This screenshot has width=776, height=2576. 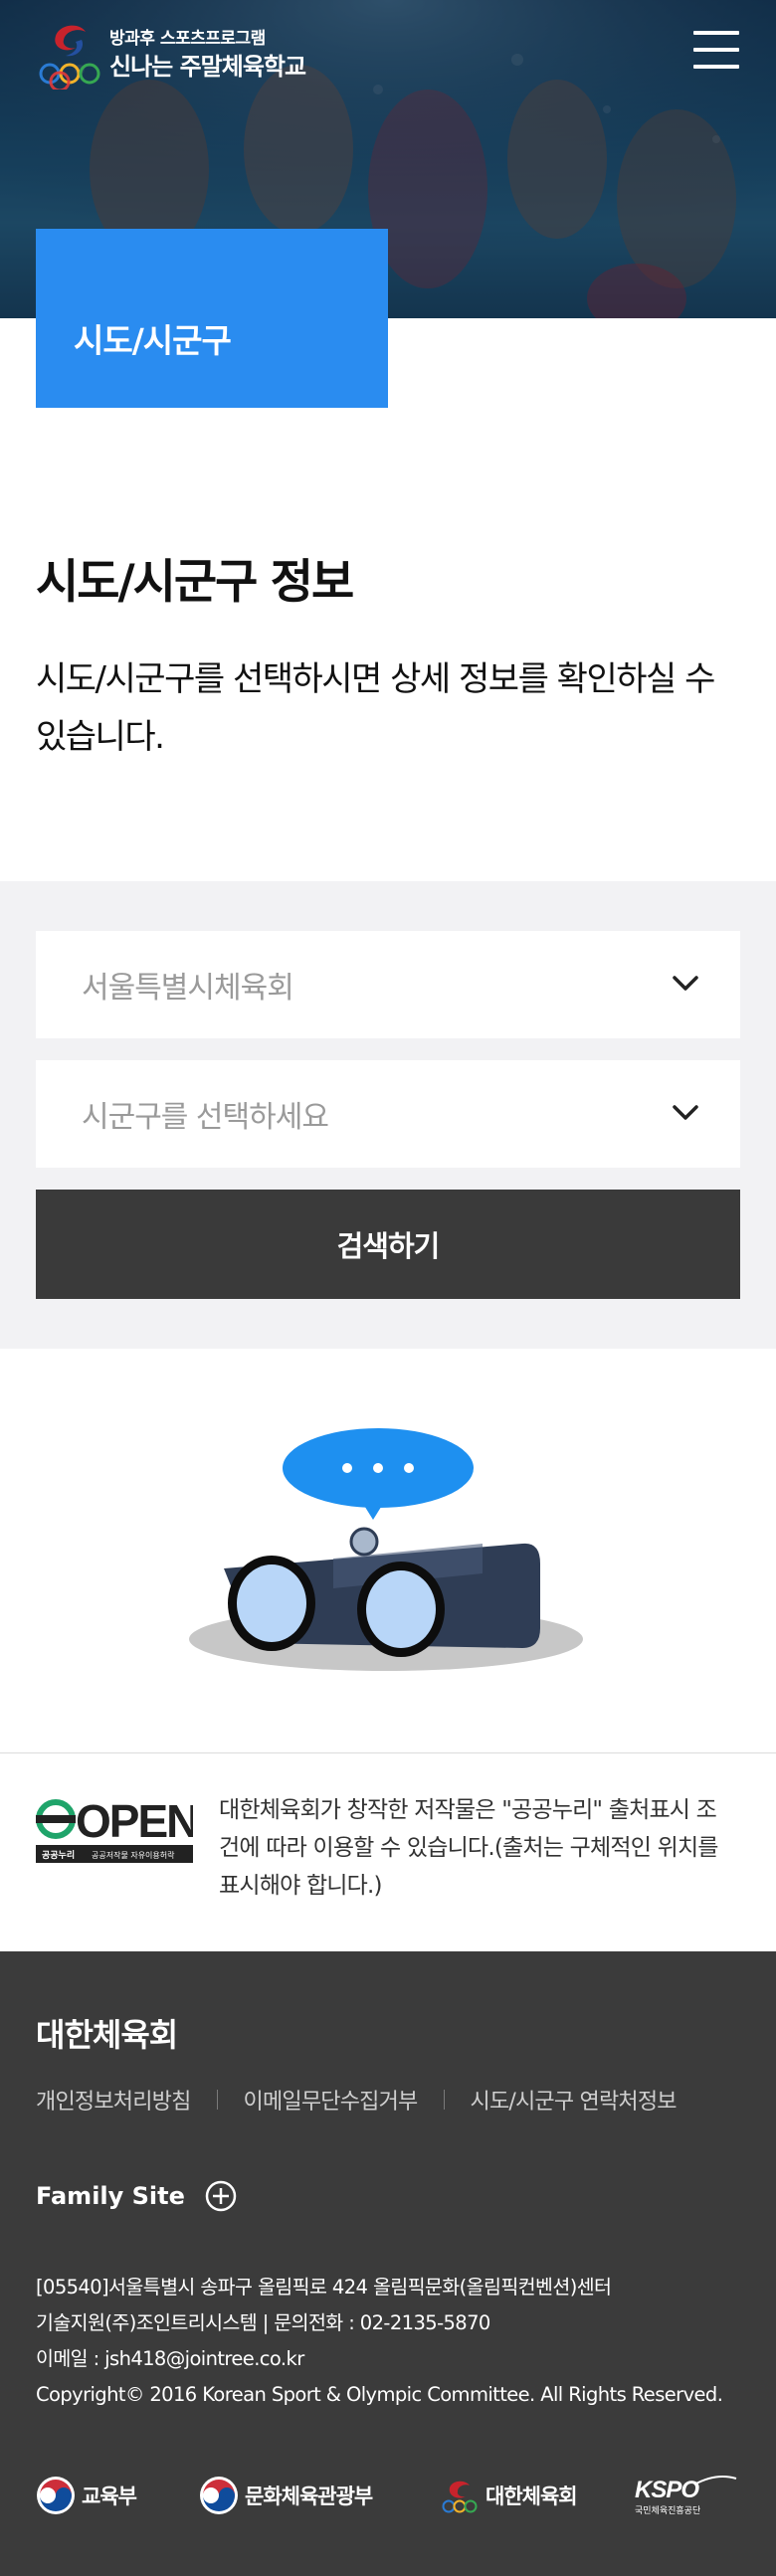 I want to click on search-button: 검색하기, so click(x=388, y=1244).